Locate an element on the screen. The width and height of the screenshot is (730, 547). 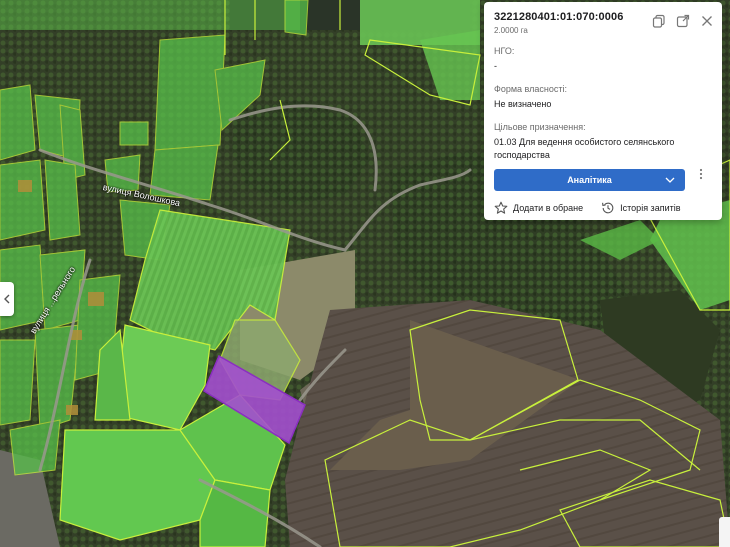
close-icon is located at coordinates (707, 21).